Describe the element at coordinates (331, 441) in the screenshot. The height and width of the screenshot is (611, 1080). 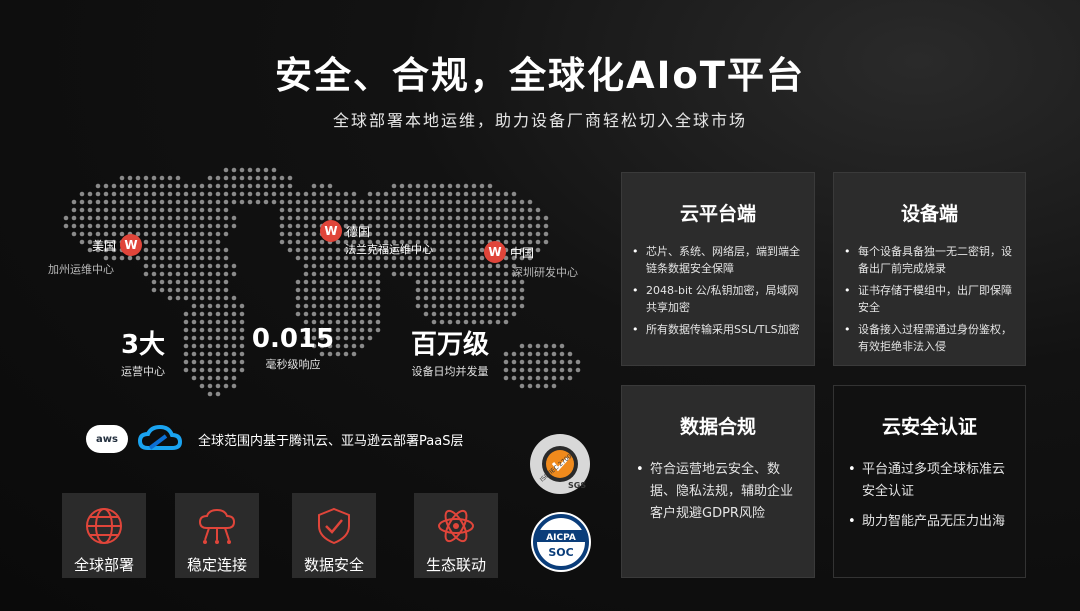
I see `cloud-deploy-text: 全球范围内基于腾讯云、亚马逊云部署PaaS层` at that location.